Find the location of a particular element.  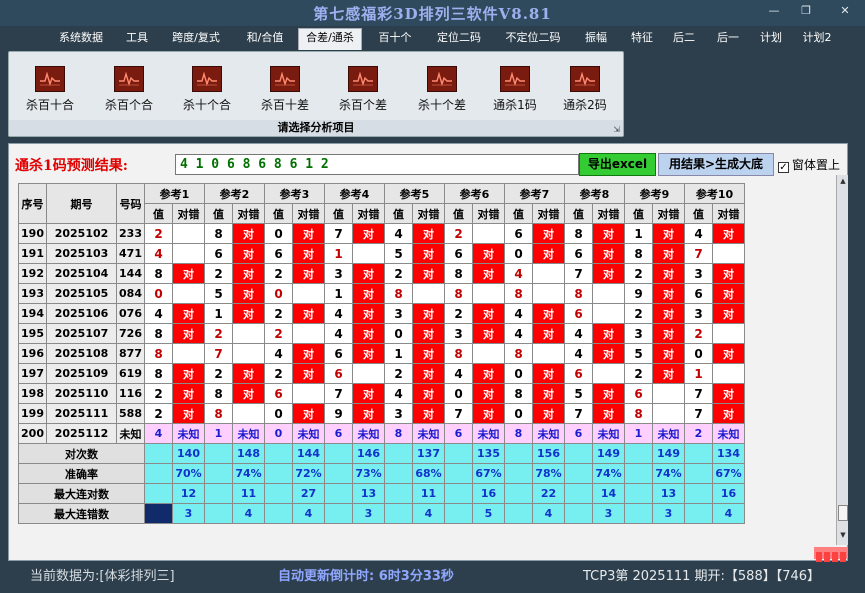

table-row: 190 2025102 233 2 8 对 0 对 7 对 4 对 2 6 对 8 对 1 对 4 对 is located at coordinates (381, 233).